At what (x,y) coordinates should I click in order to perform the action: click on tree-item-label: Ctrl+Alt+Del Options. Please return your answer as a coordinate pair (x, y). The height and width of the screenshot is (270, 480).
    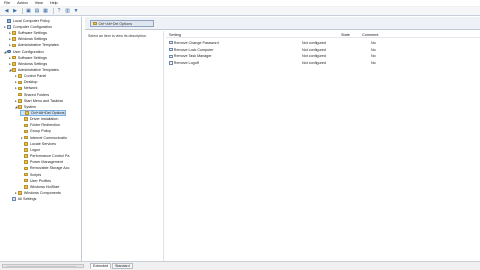
    Looking at the image, I should click on (47, 113).